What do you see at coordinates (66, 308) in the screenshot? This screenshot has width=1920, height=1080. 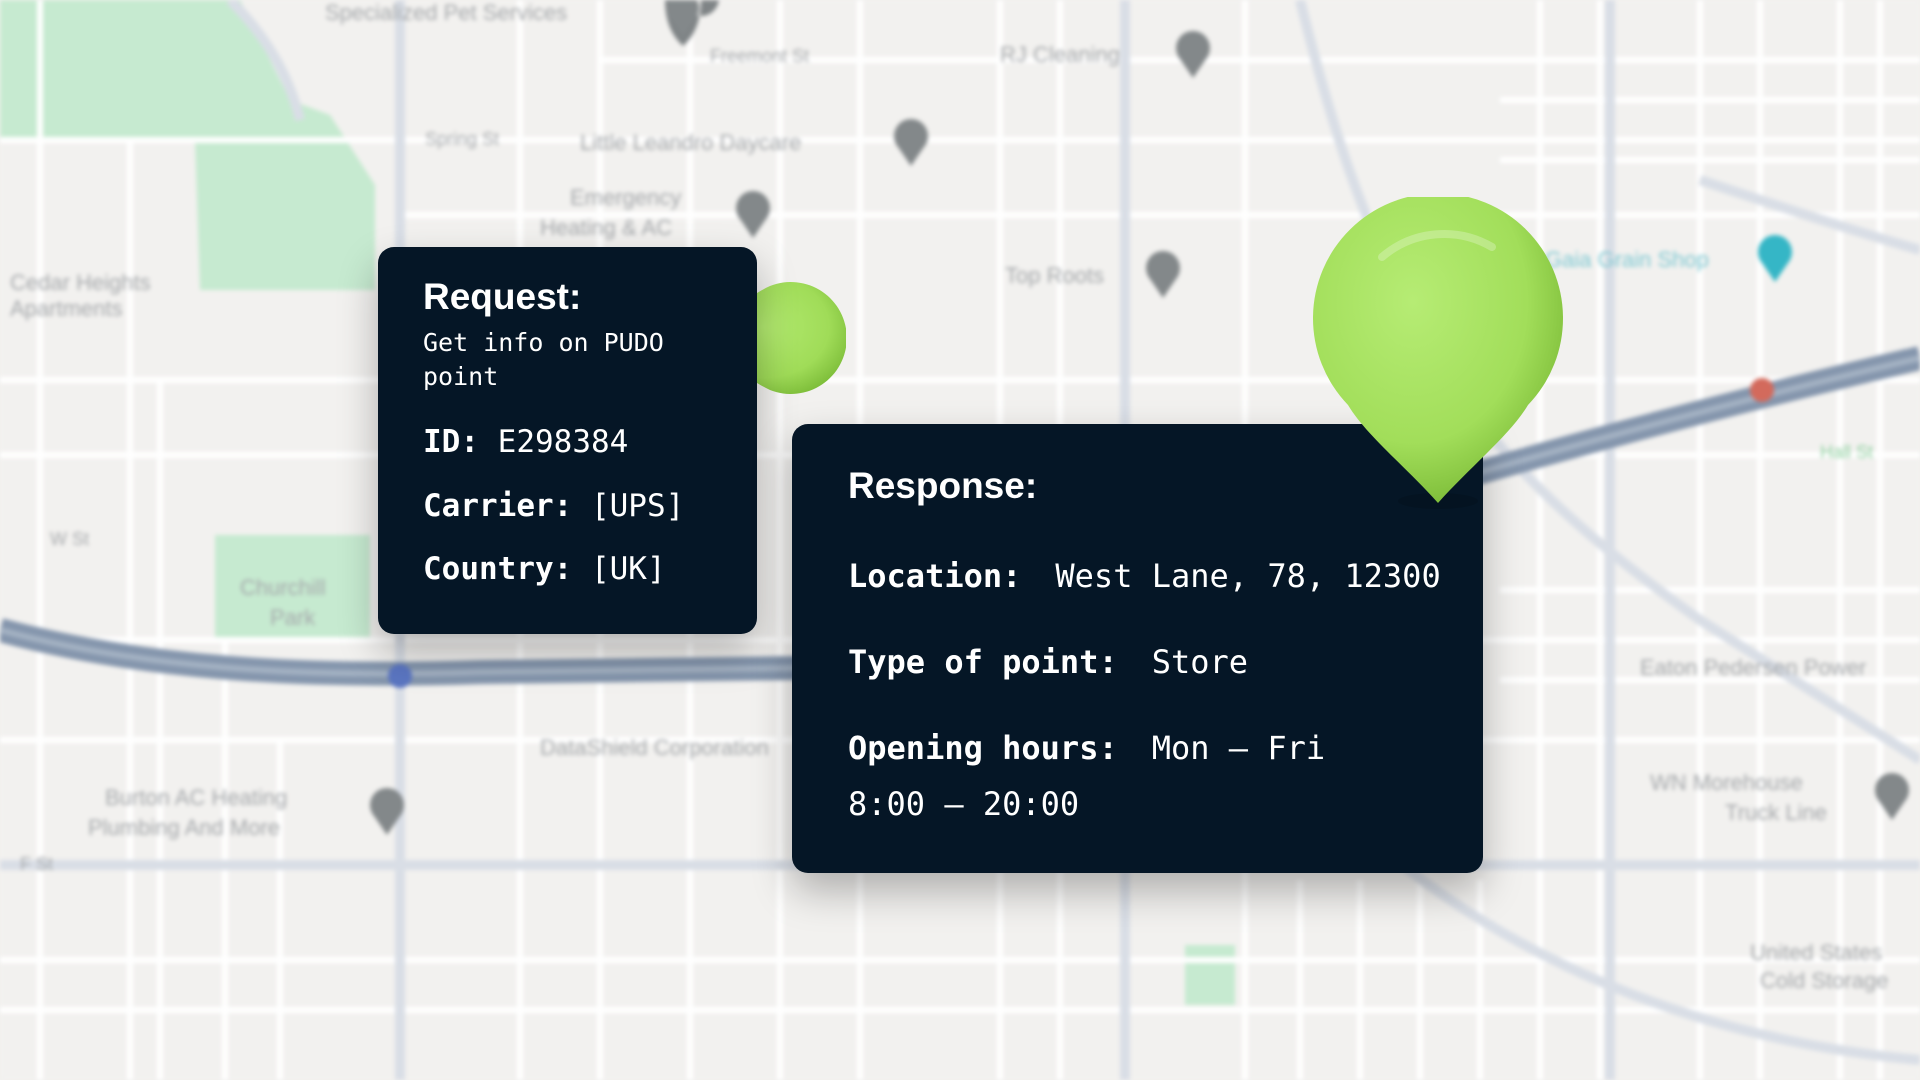 I see `svg-text: Apartments` at bounding box center [66, 308].